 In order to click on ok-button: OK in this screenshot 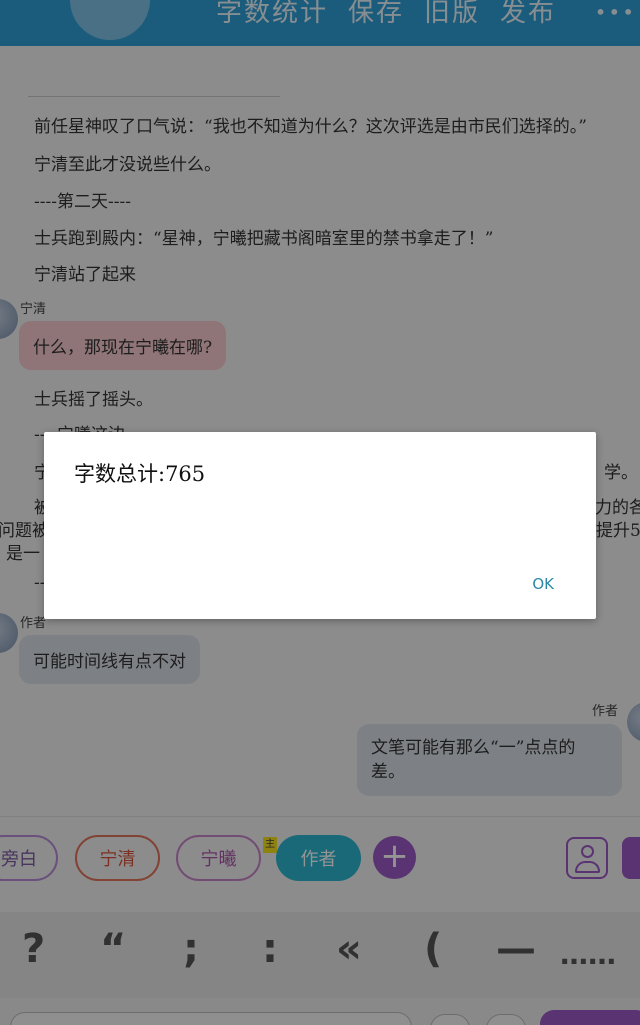, I will do `click(543, 584)`.